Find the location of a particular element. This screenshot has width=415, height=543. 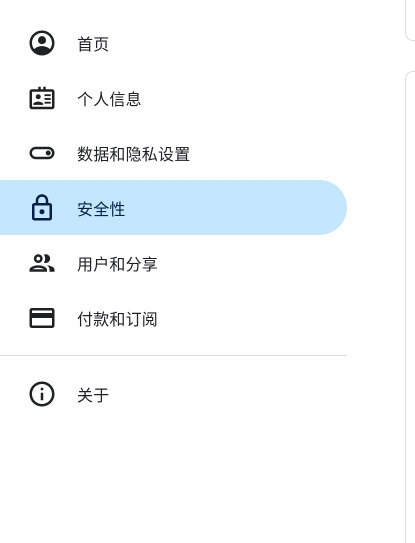

toggle-icon is located at coordinates (42, 153).